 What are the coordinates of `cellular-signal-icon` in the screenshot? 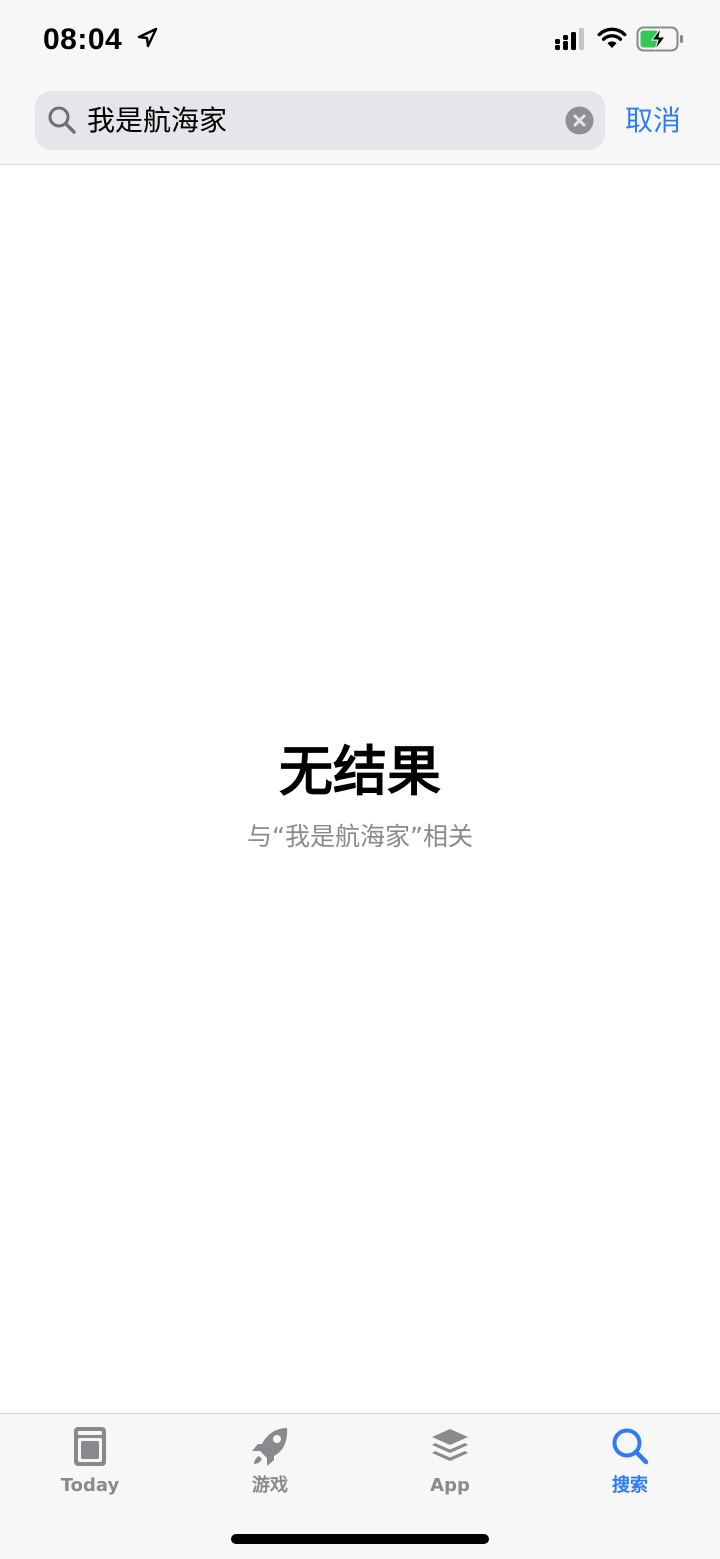 It's located at (569, 39).